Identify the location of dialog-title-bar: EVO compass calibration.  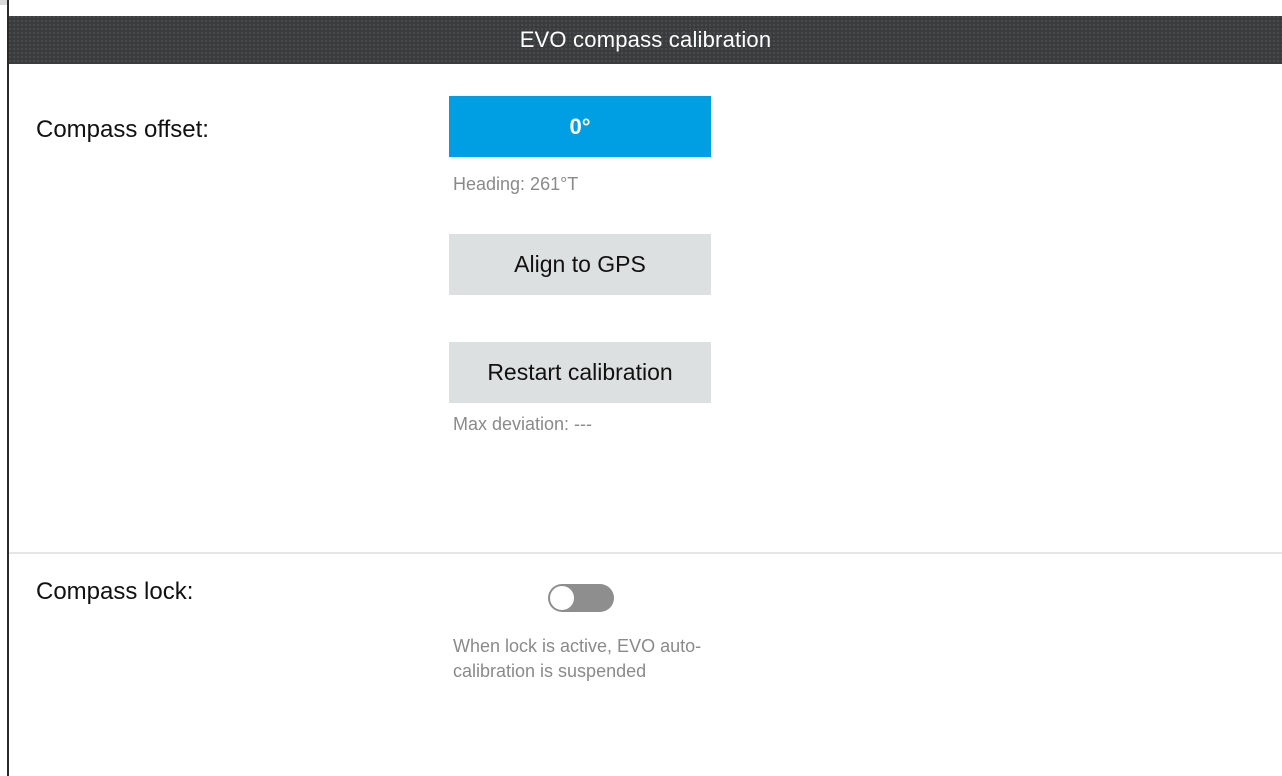
(645, 40).